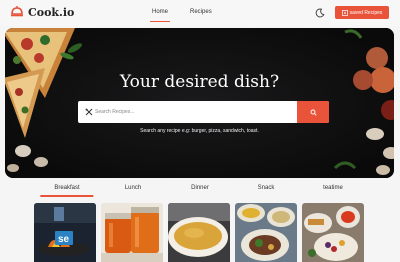 The image size is (400, 262). What do you see at coordinates (333, 188) in the screenshot?
I see `tab-teatime: teatime` at bounding box center [333, 188].